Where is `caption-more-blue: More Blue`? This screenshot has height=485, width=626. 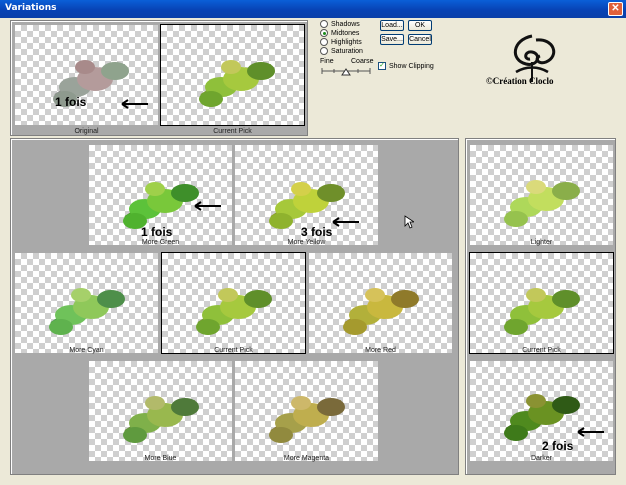
caption-more-blue: More Blue is located at coordinates (160, 458).